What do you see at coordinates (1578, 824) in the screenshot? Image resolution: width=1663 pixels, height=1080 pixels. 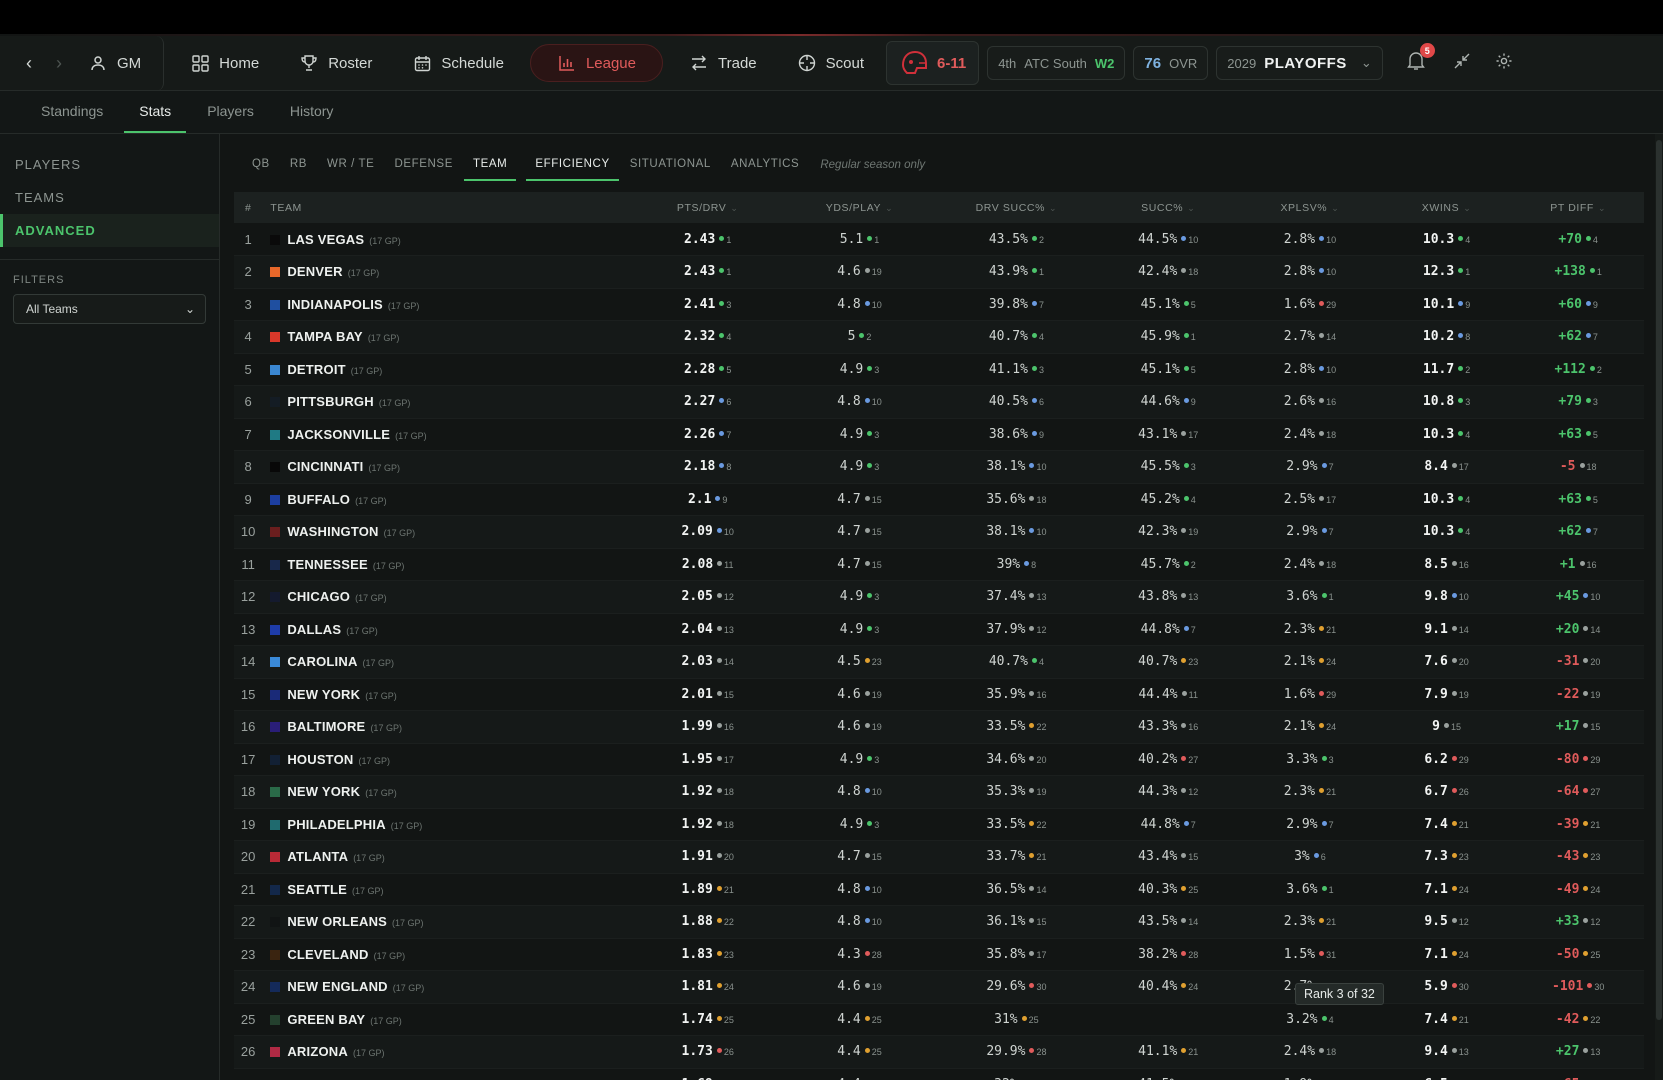 I see `cell-pt-diff: -39 21` at bounding box center [1578, 824].